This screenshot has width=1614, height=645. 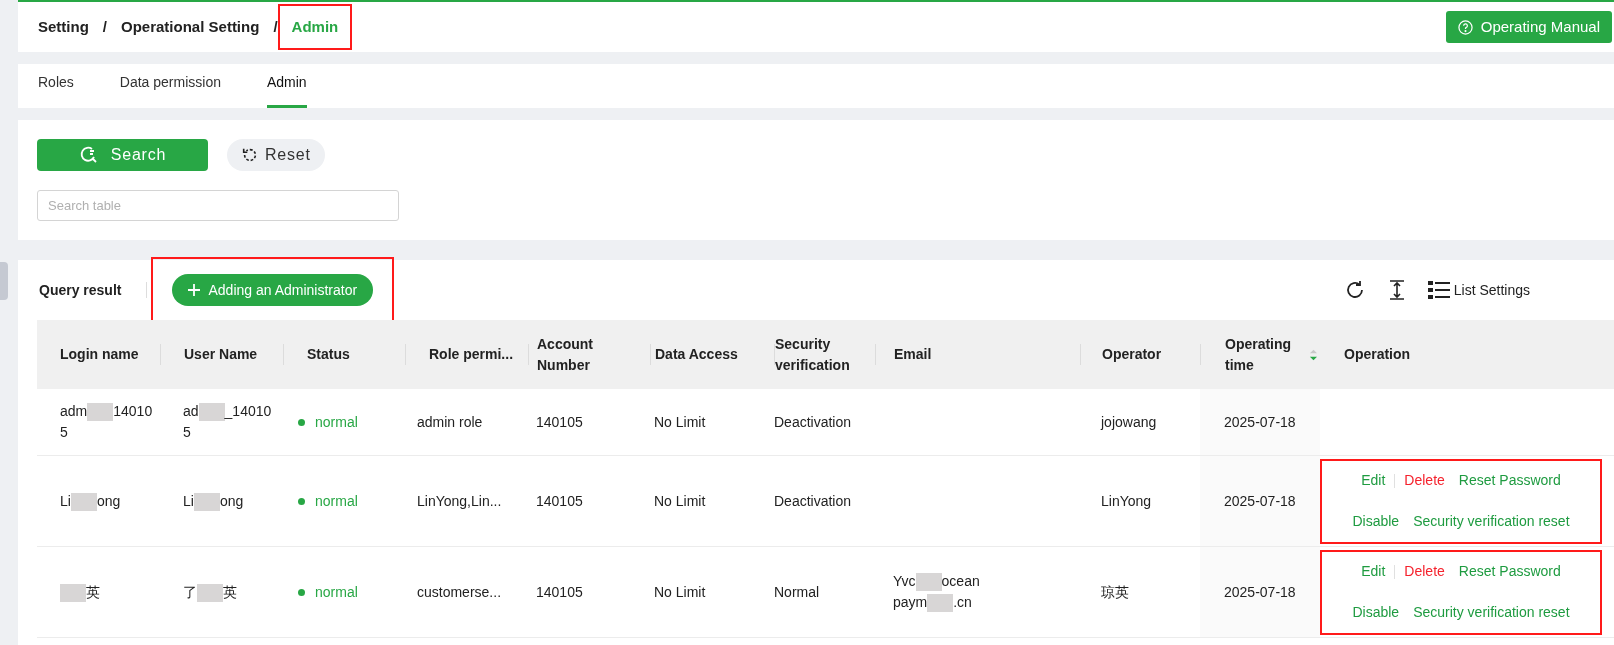 I want to click on reset-button: Reset, so click(x=276, y=155).